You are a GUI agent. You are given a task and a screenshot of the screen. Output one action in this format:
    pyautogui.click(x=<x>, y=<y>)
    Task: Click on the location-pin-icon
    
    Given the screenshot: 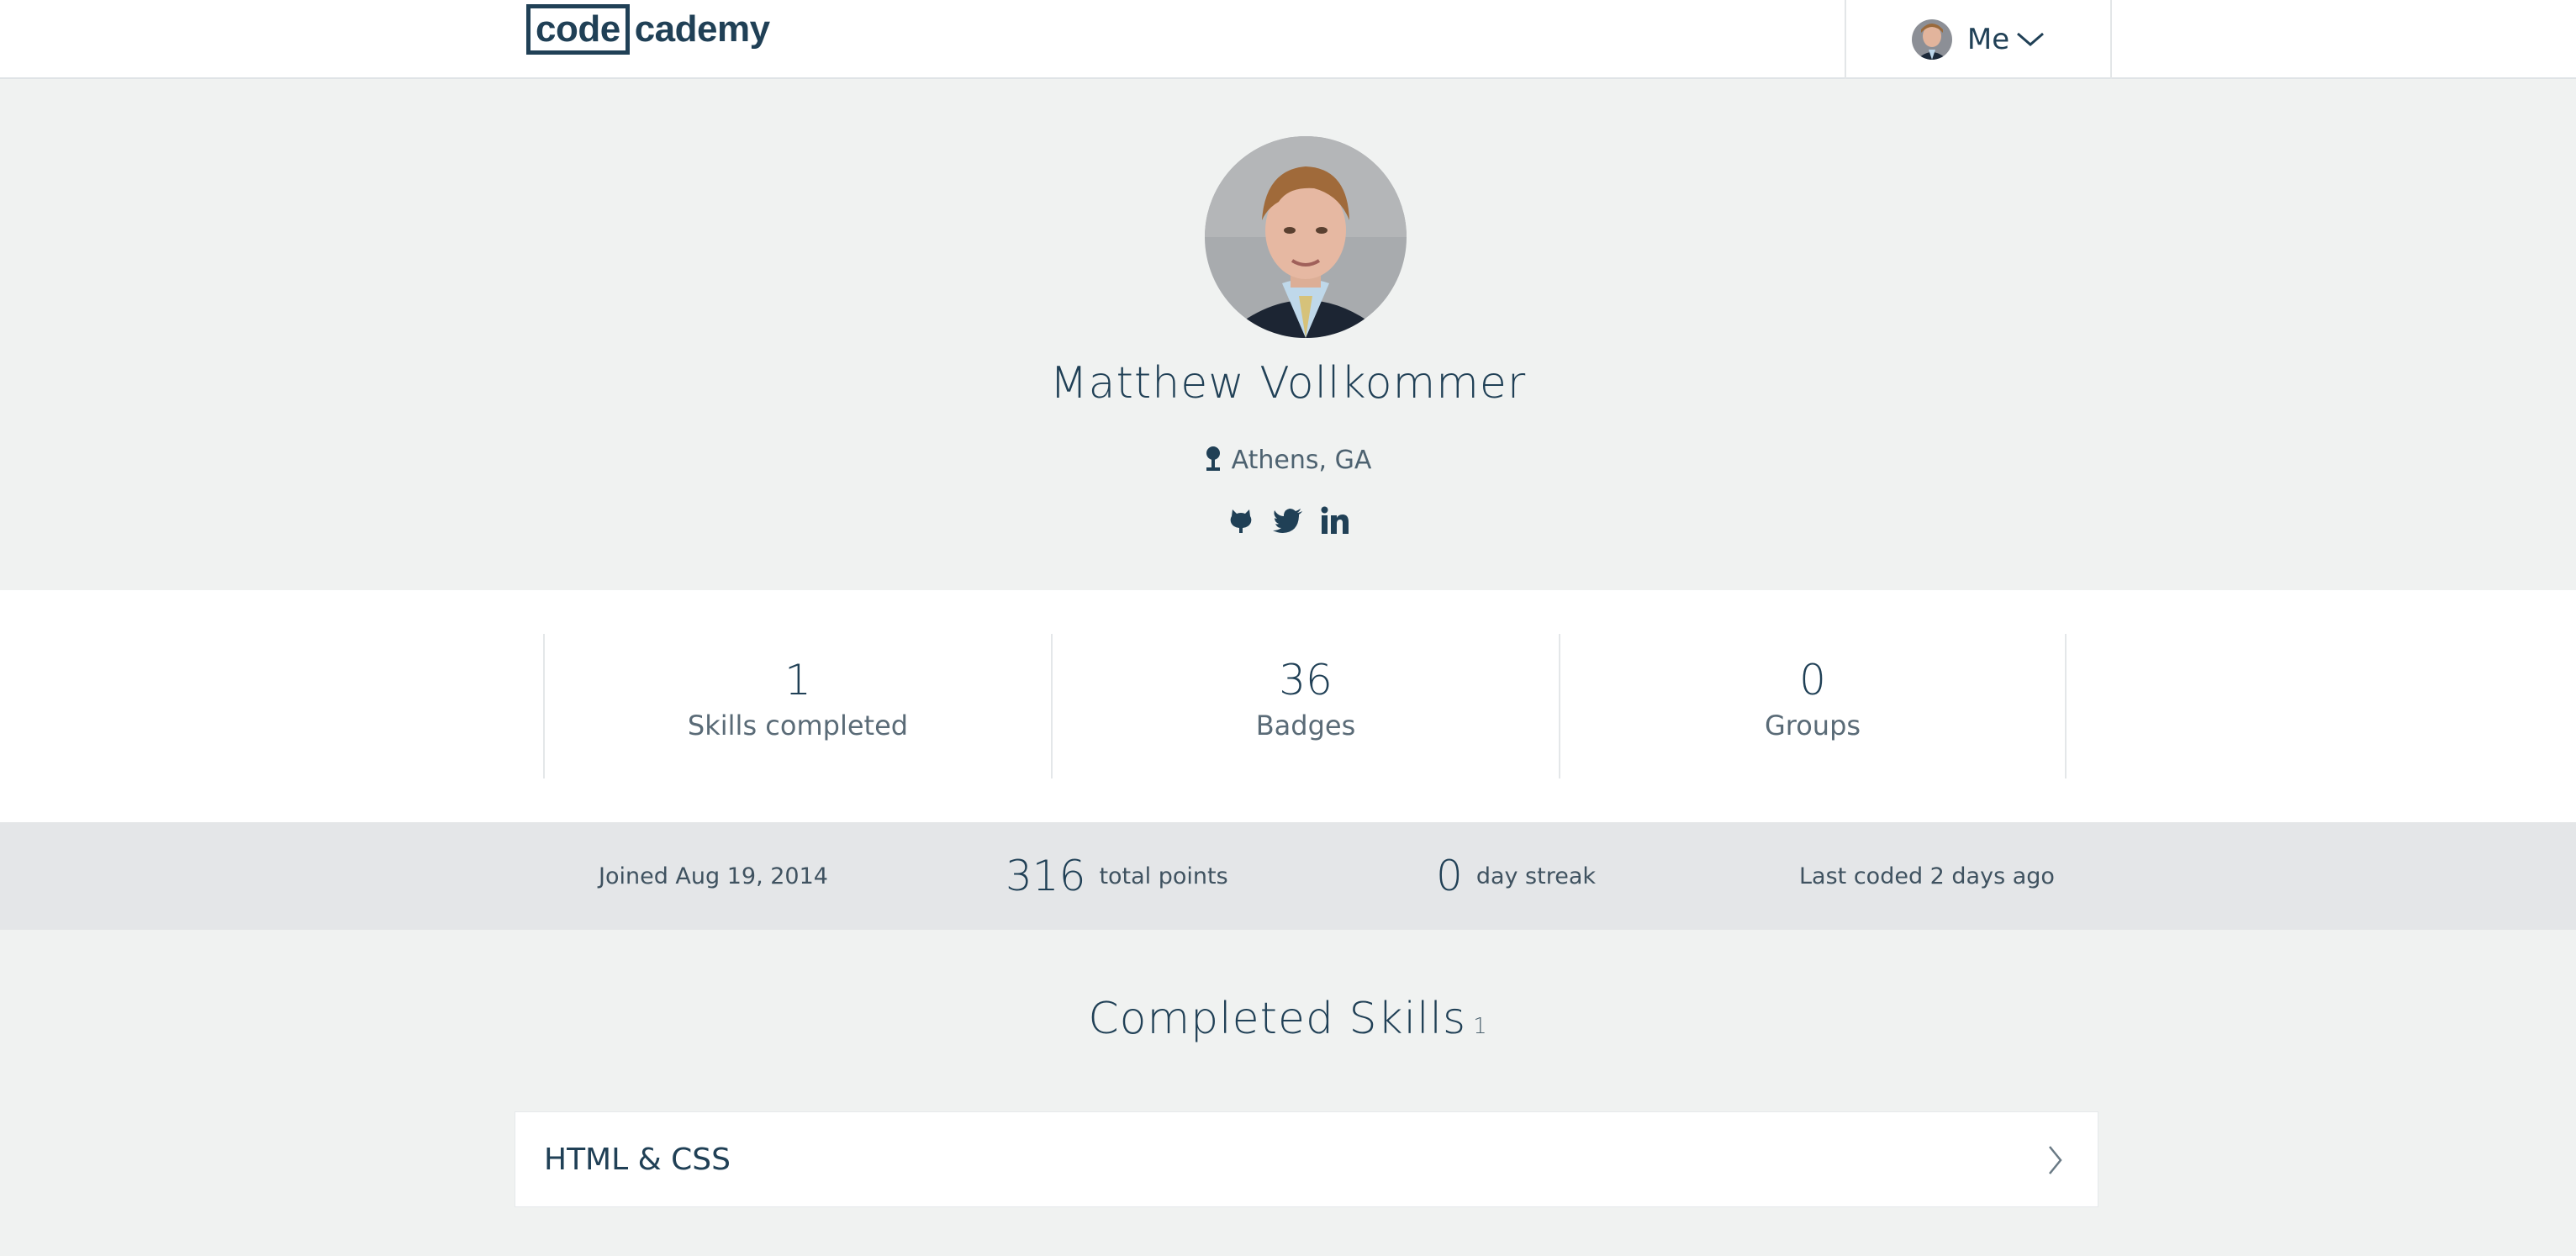 What is the action you would take?
    pyautogui.click(x=1213, y=458)
    